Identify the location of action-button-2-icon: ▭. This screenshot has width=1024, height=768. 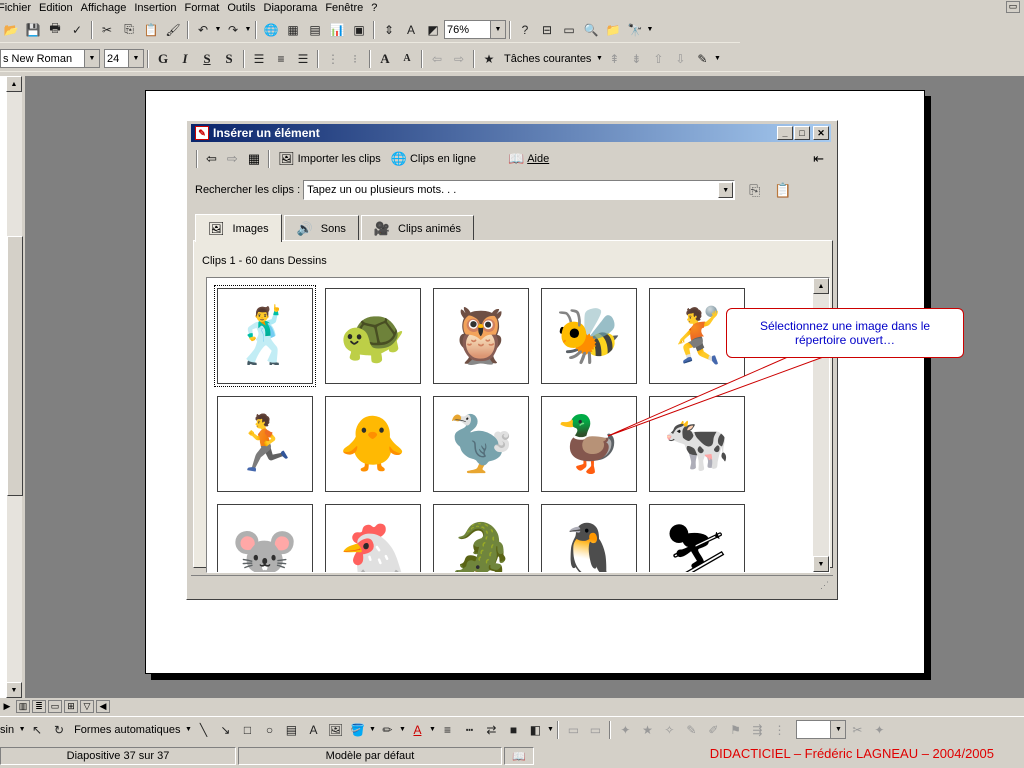
(595, 730).